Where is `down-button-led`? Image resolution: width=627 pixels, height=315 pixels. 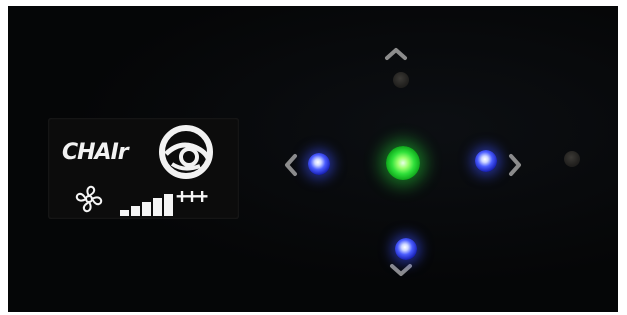 down-button-led is located at coordinates (406, 249).